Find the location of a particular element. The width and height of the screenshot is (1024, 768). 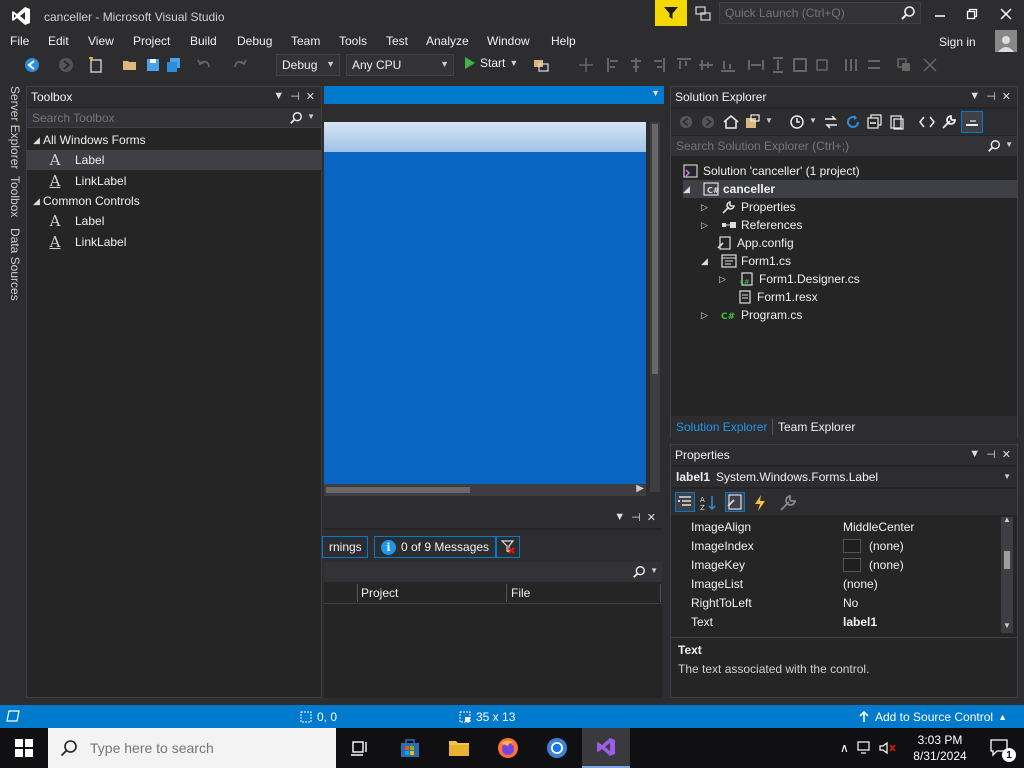

avatar is located at coordinates (1006, 41).